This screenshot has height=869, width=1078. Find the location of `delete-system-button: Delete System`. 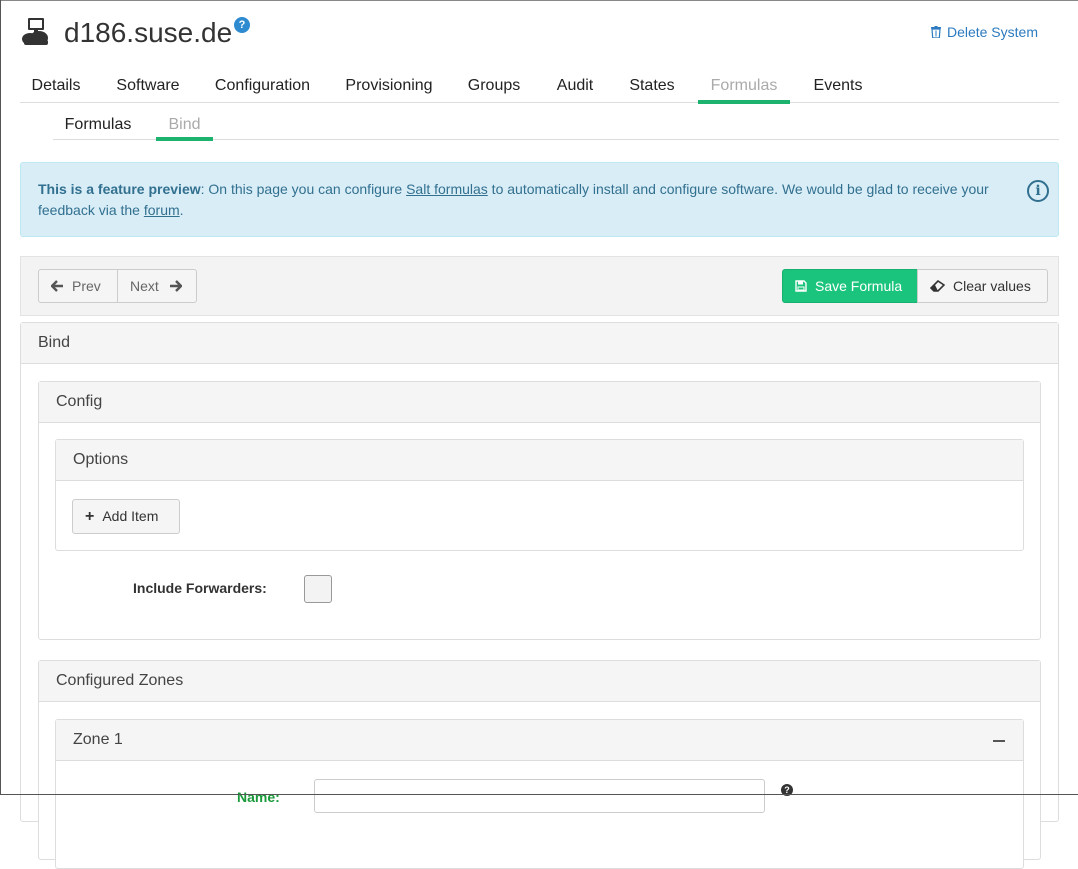

delete-system-button: Delete System is located at coordinates (984, 32).